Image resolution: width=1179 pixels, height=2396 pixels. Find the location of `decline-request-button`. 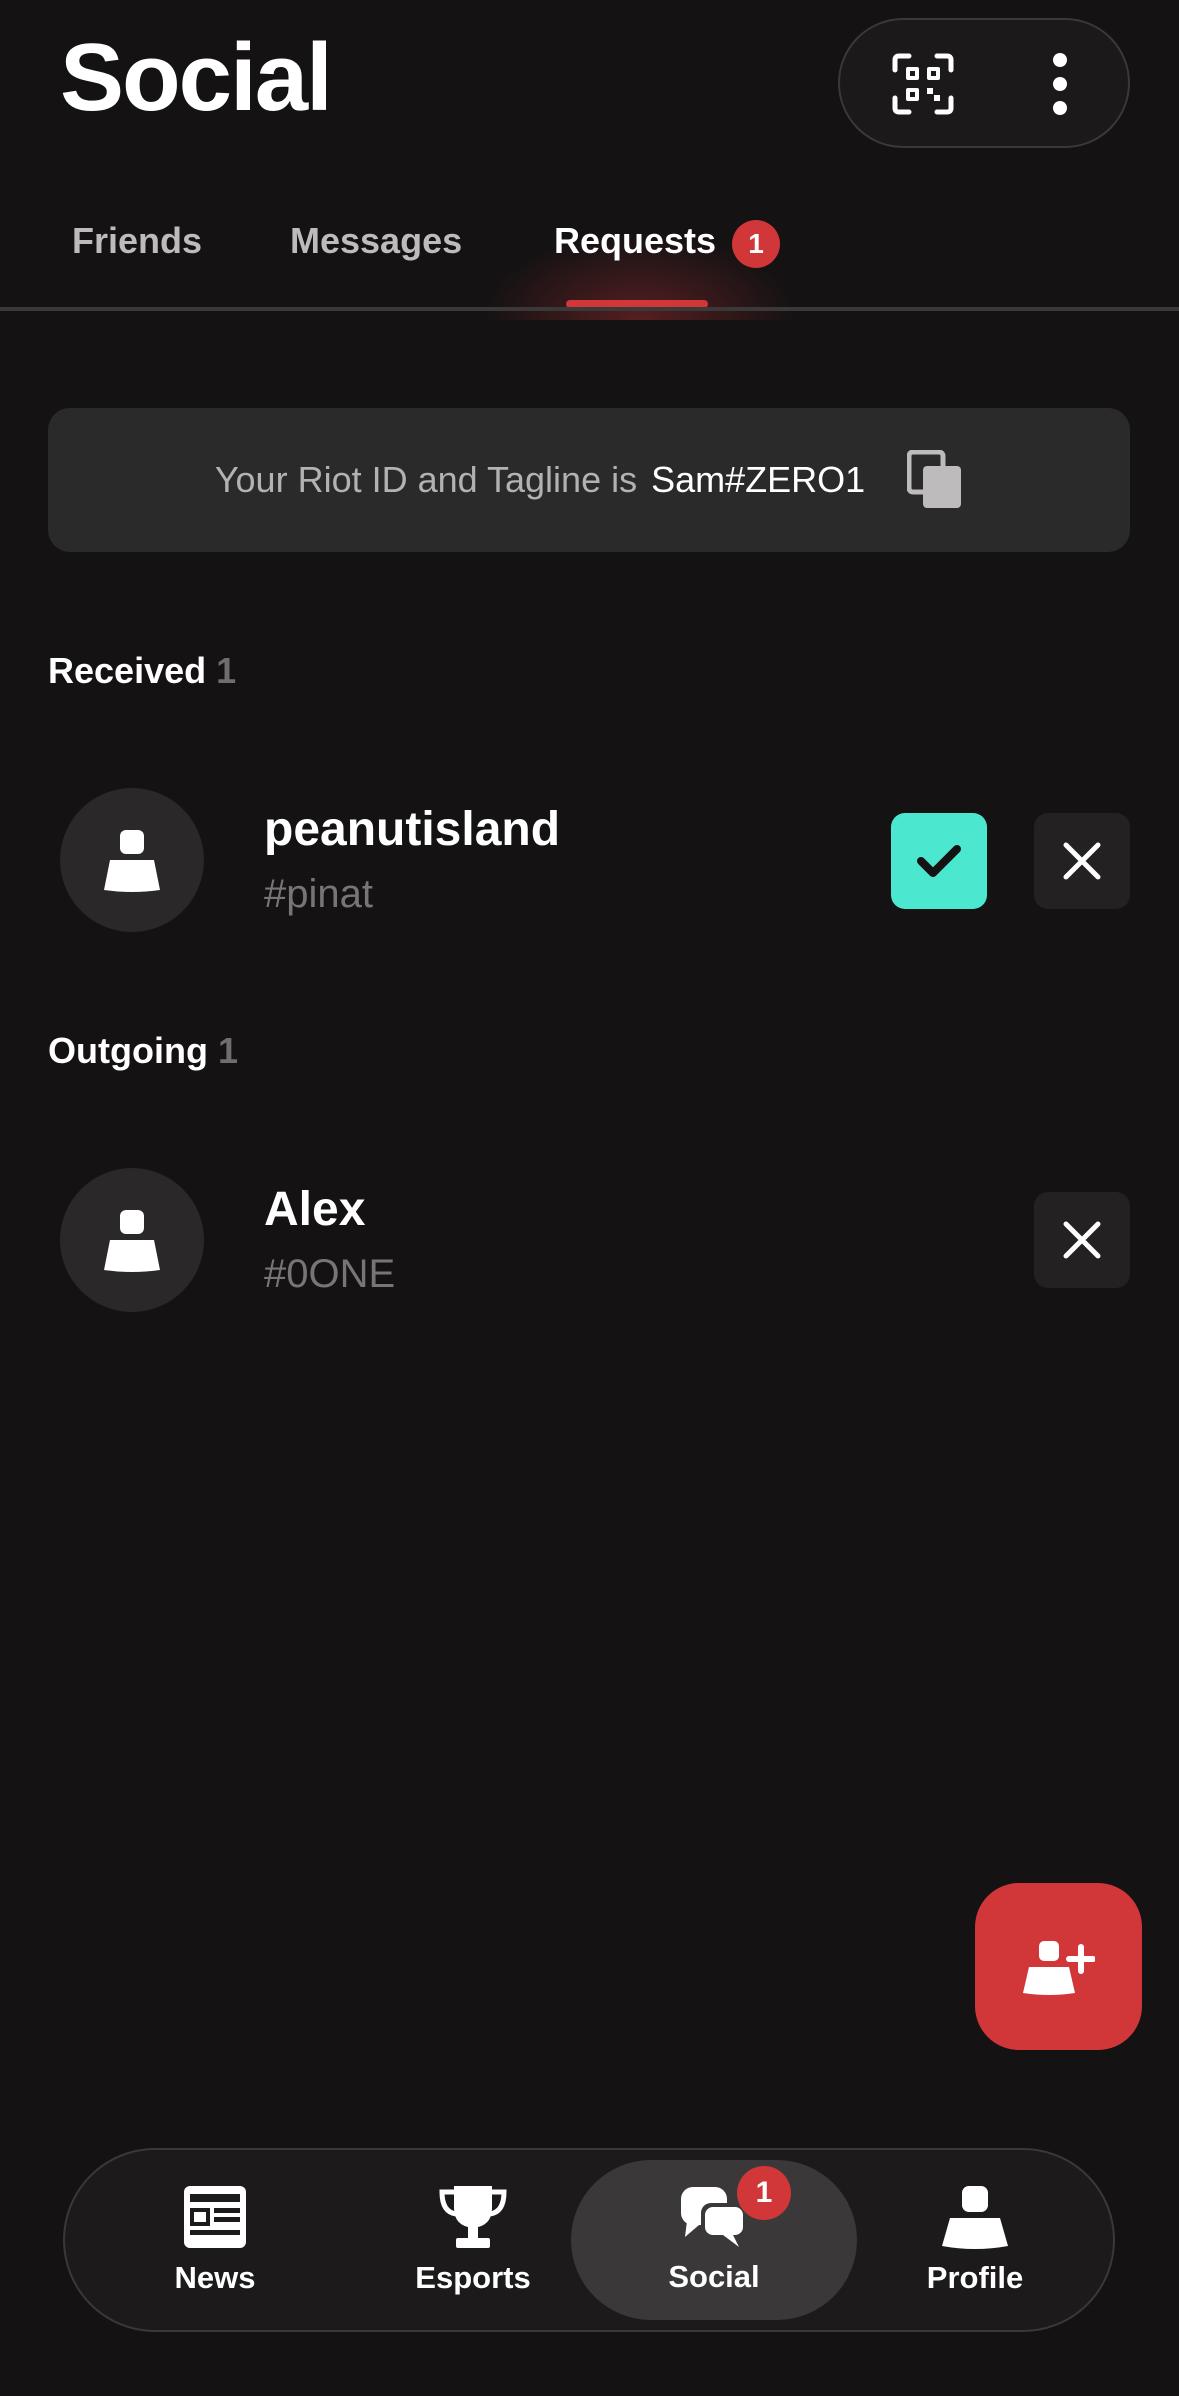

decline-request-button is located at coordinates (1082, 861).